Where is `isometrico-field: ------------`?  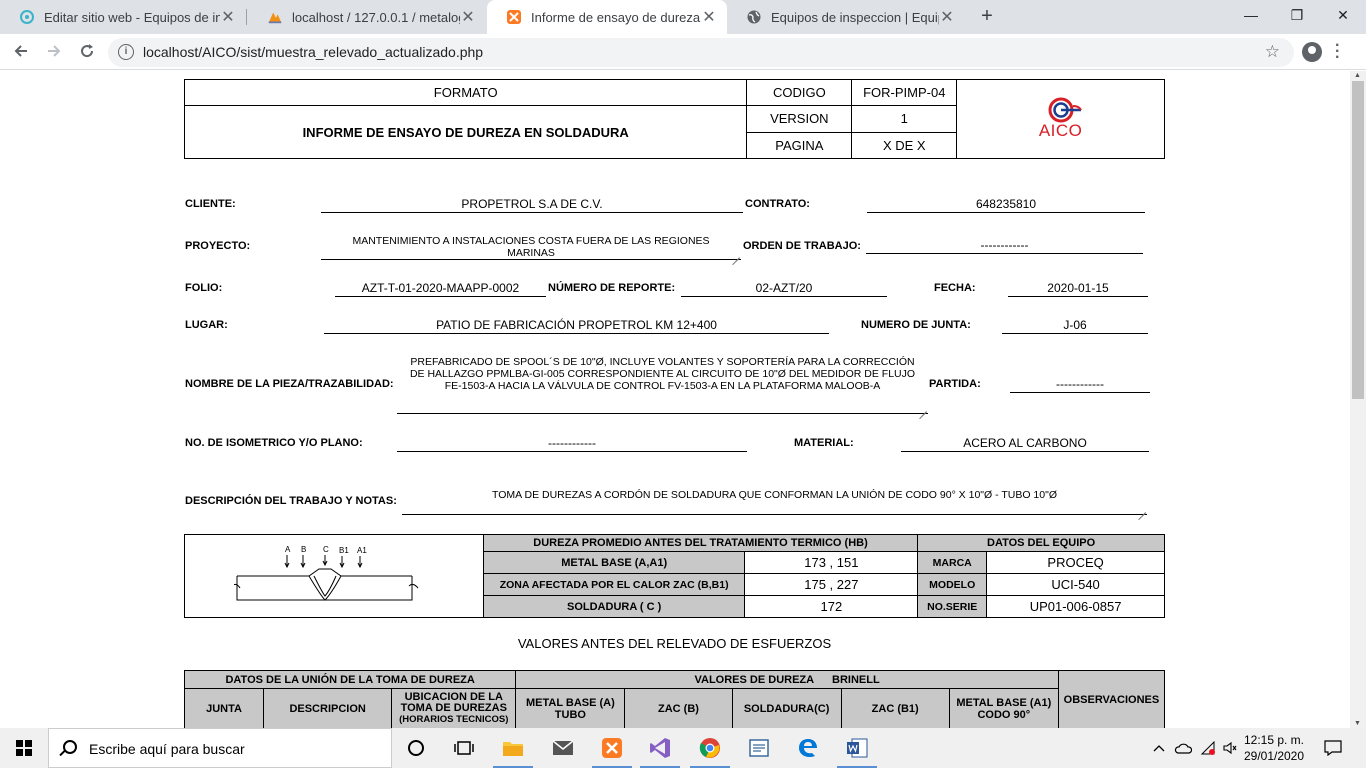
isometrico-field: ------------ is located at coordinates (572, 444).